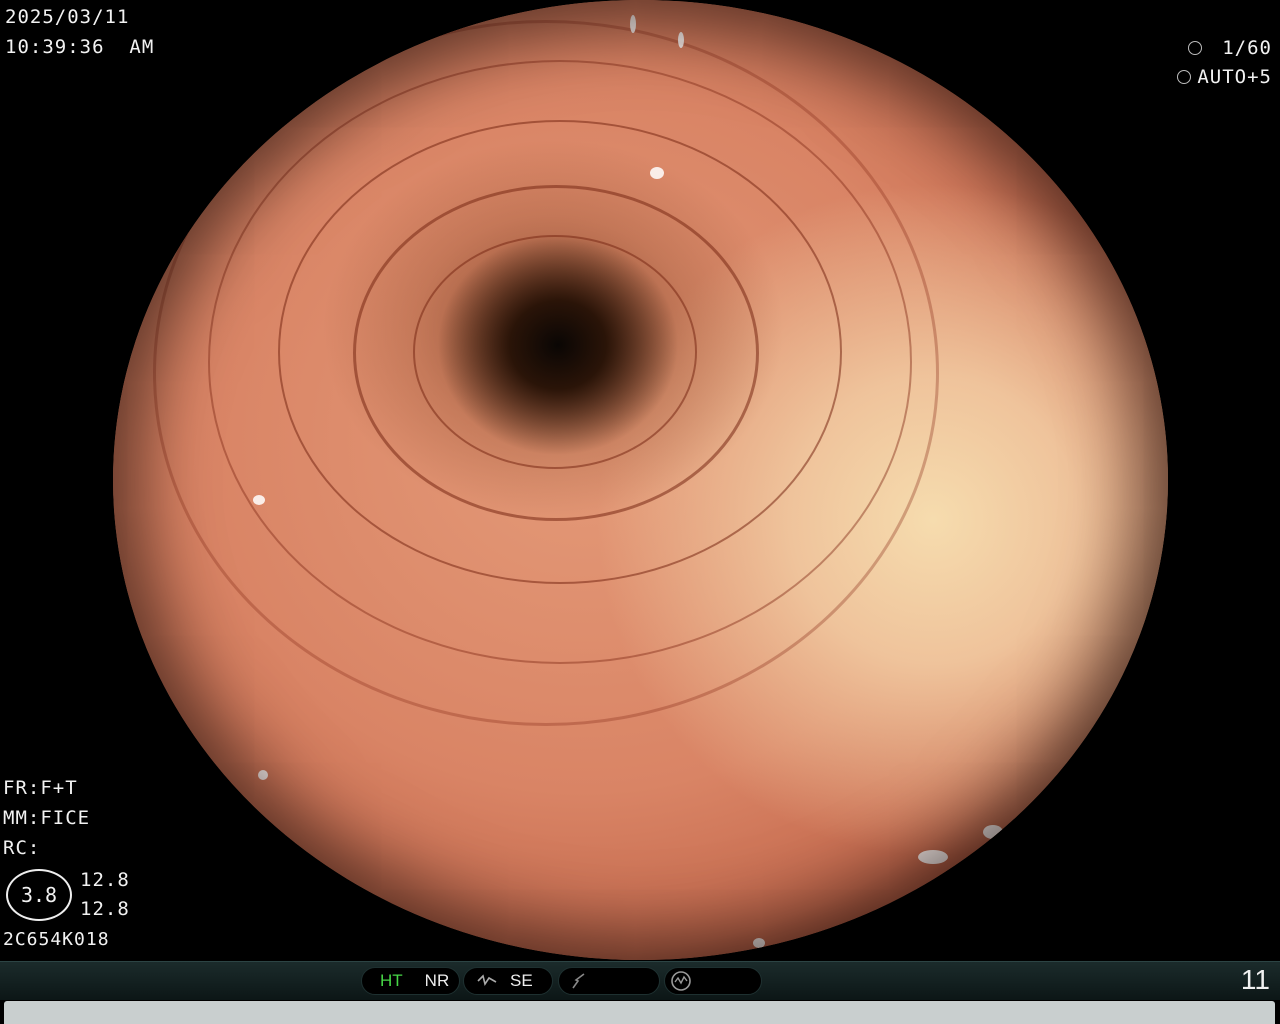 This screenshot has width=1280, height=1024. What do you see at coordinates (681, 981) in the screenshot?
I see `mode-icon` at bounding box center [681, 981].